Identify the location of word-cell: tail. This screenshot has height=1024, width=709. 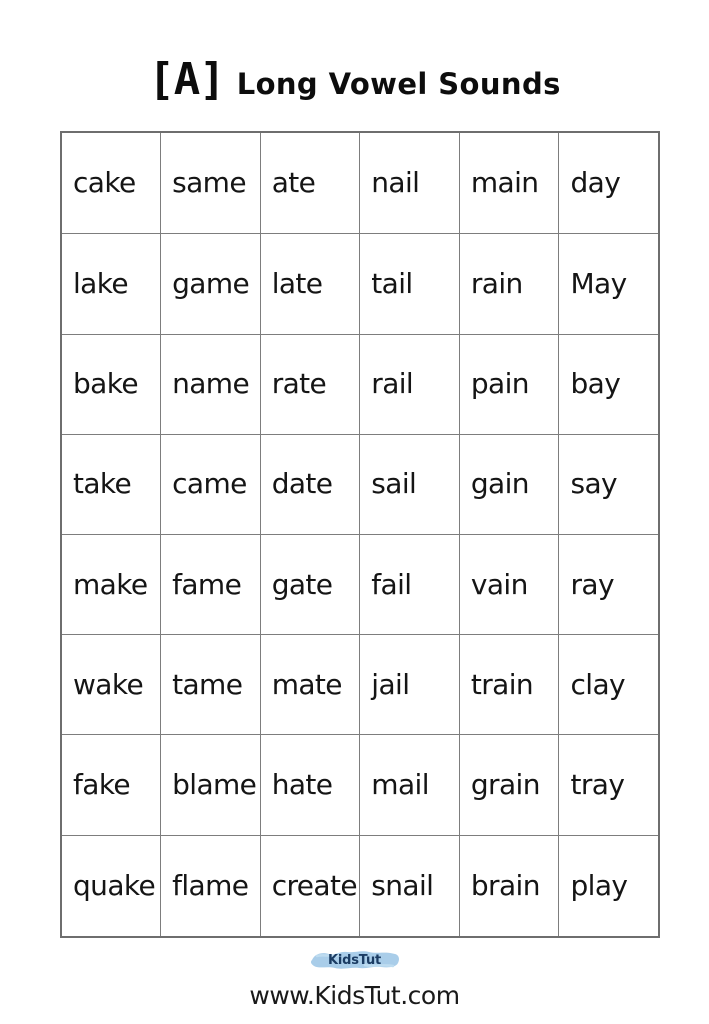
(409, 284).